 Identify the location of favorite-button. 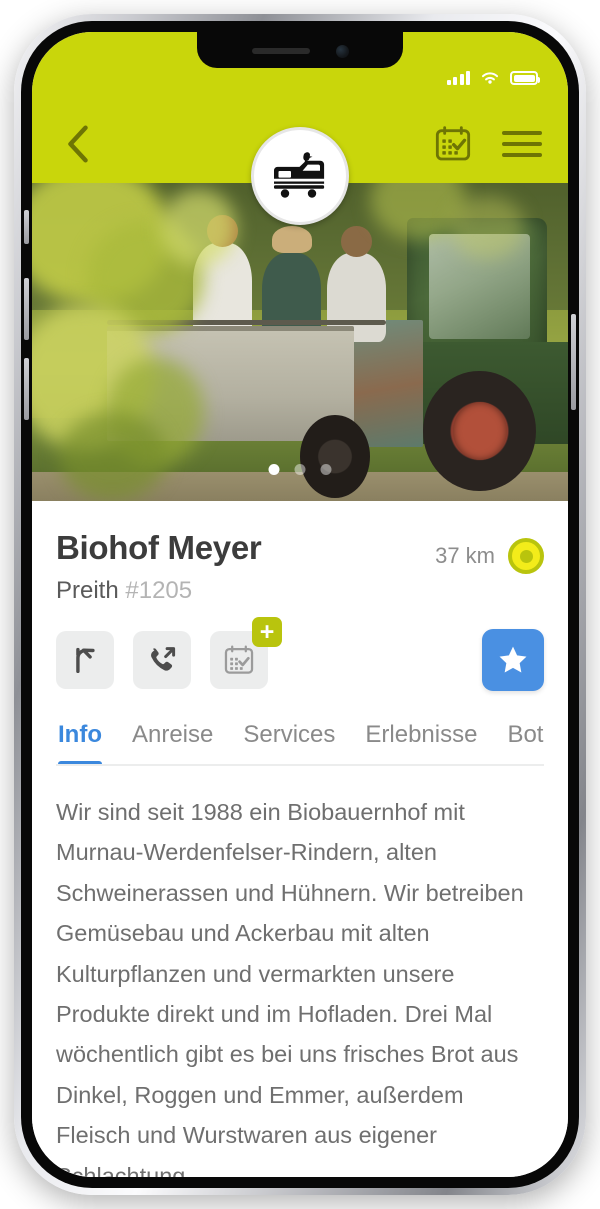
(513, 660).